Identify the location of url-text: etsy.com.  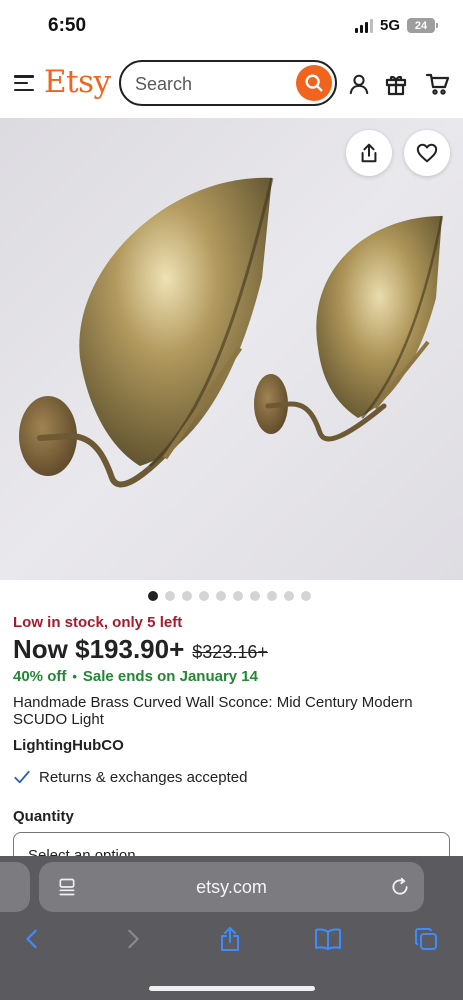
(231, 887).